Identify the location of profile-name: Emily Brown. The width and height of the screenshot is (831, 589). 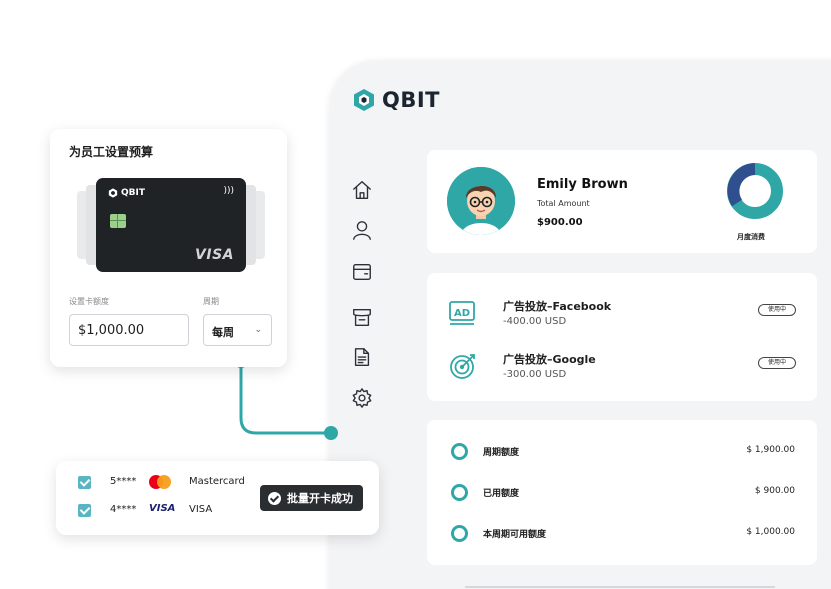
(582, 184).